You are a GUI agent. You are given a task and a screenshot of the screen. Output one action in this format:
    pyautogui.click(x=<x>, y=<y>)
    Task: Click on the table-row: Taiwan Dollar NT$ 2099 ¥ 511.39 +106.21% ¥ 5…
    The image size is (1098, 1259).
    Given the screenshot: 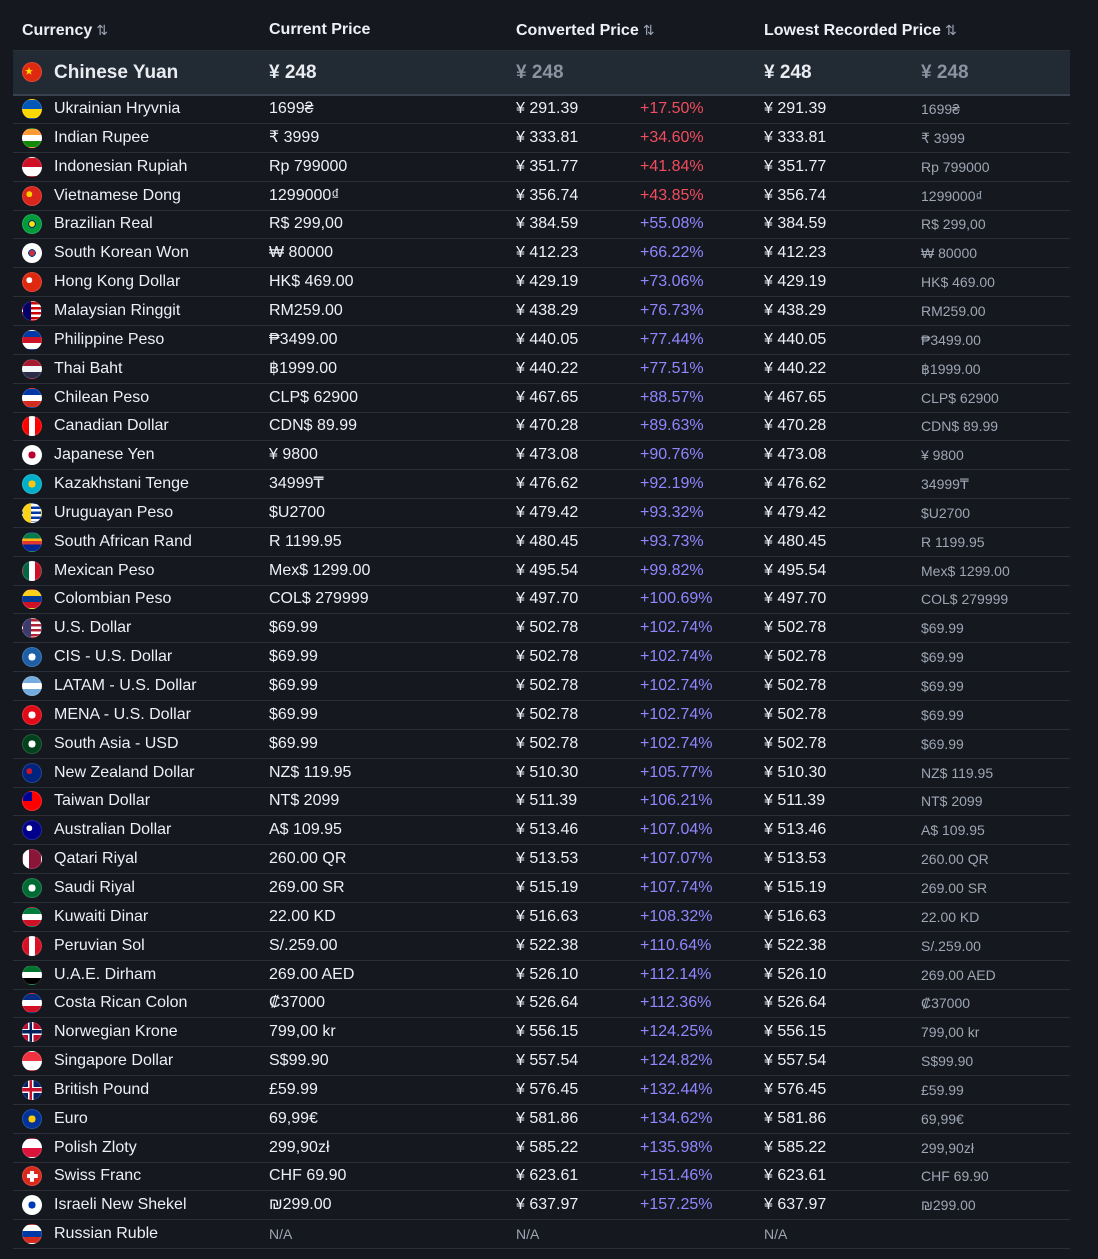 What is the action you would take?
    pyautogui.click(x=541, y=802)
    